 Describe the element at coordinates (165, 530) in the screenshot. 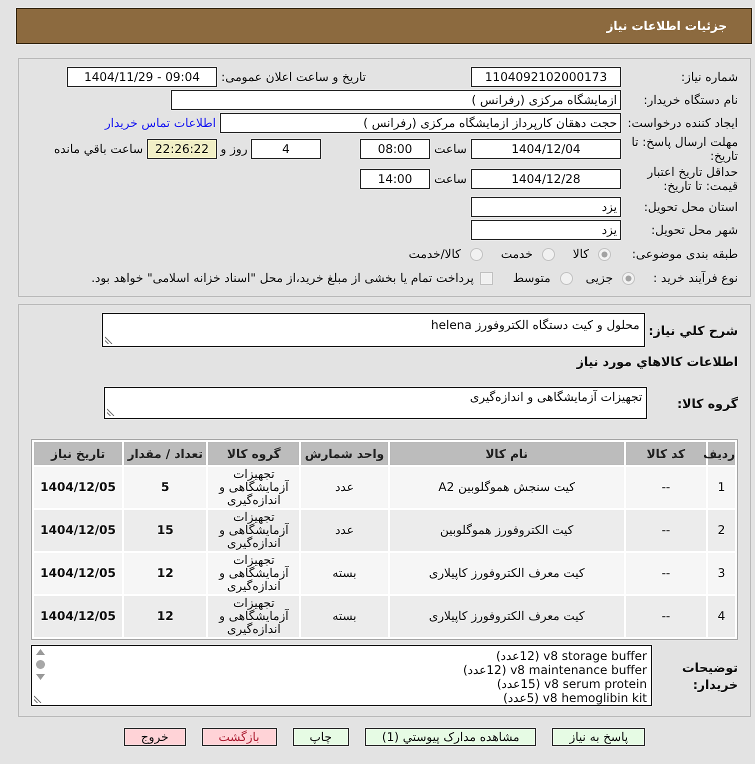

I see `table-cell: 15` at that location.